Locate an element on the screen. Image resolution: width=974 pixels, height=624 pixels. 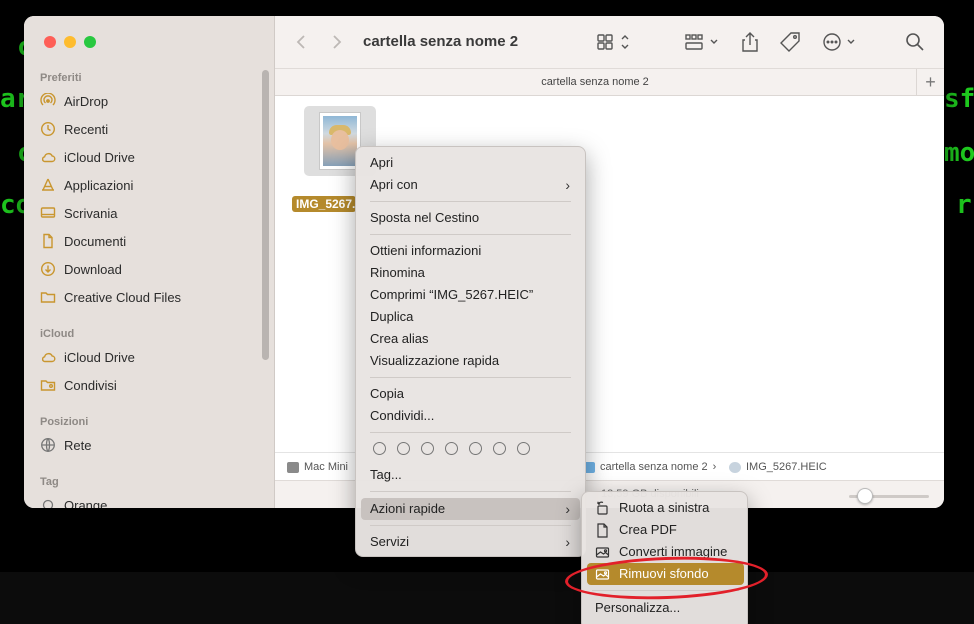
search-icon is located at coordinates (915, 42).